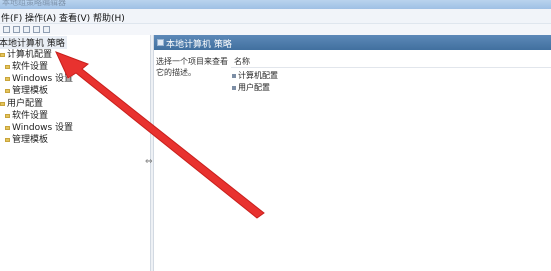 This screenshot has width=551, height=271. I want to click on toolbar, so click(275, 29).